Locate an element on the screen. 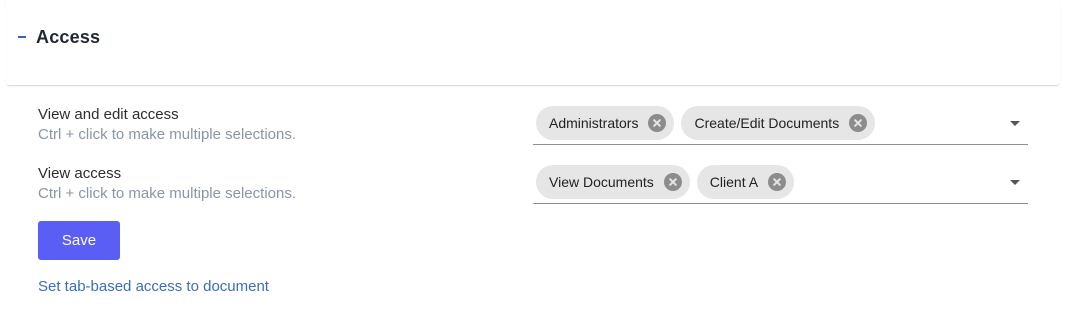 This screenshot has height=315, width=1067. chip-view-documents: View Documents is located at coordinates (613, 182).